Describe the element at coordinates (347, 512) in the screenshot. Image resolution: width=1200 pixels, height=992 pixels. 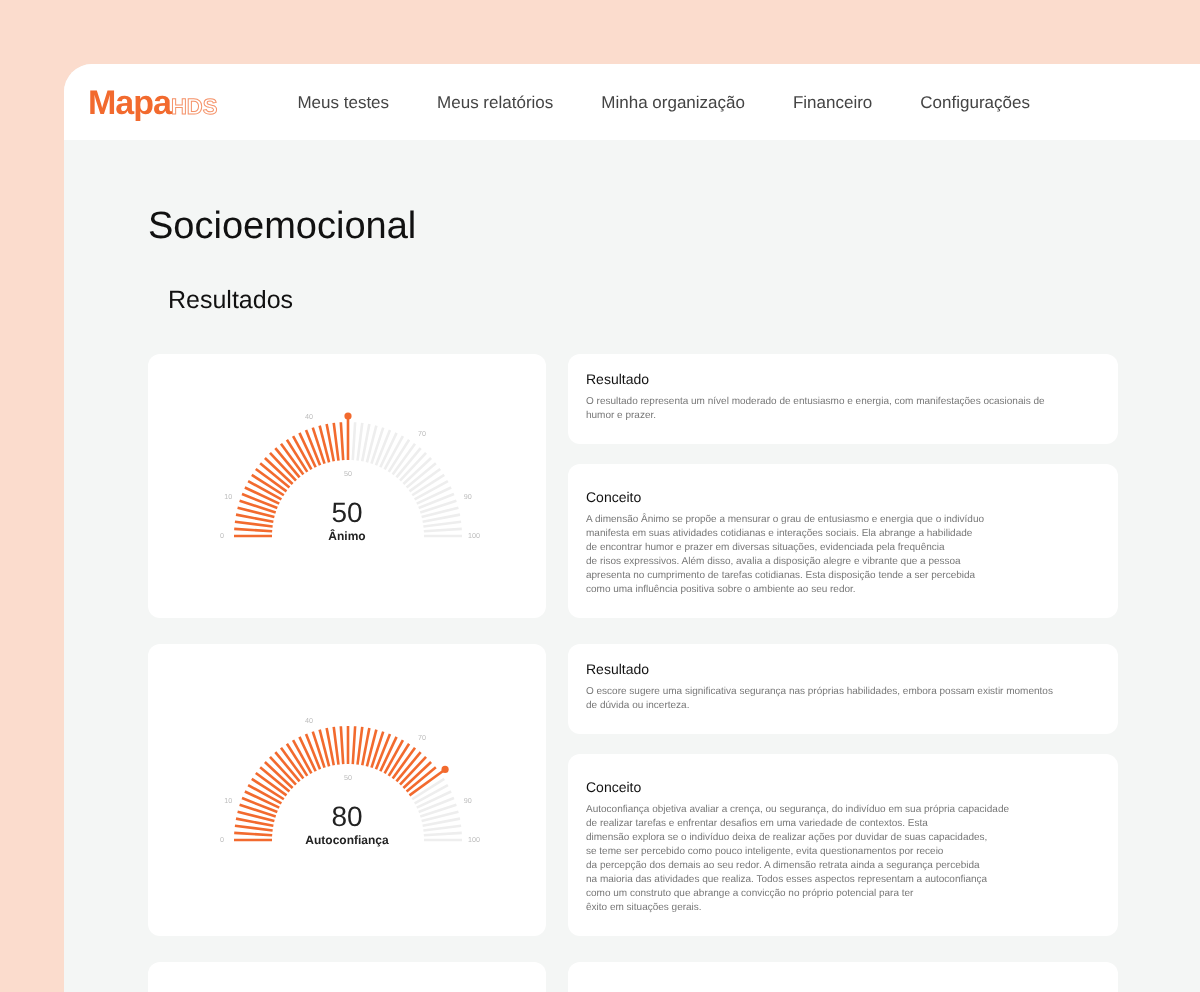
I see `score-value: 50` at that location.